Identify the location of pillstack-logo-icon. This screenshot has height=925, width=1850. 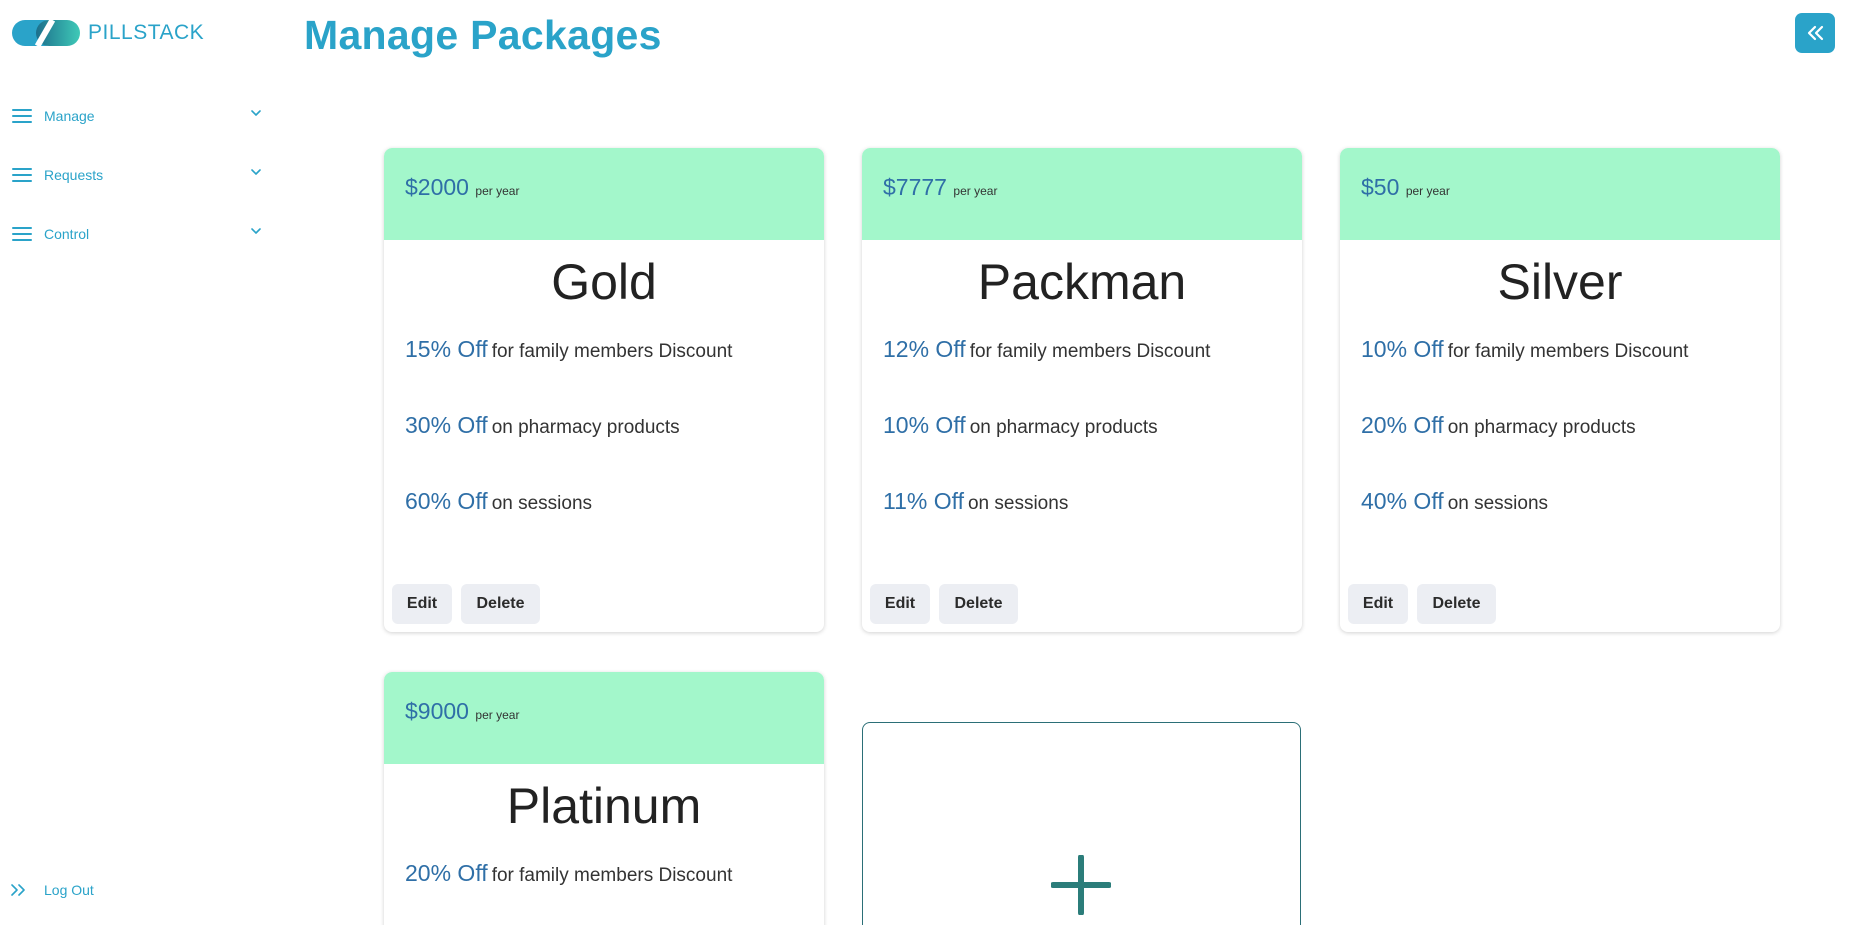
(46, 33).